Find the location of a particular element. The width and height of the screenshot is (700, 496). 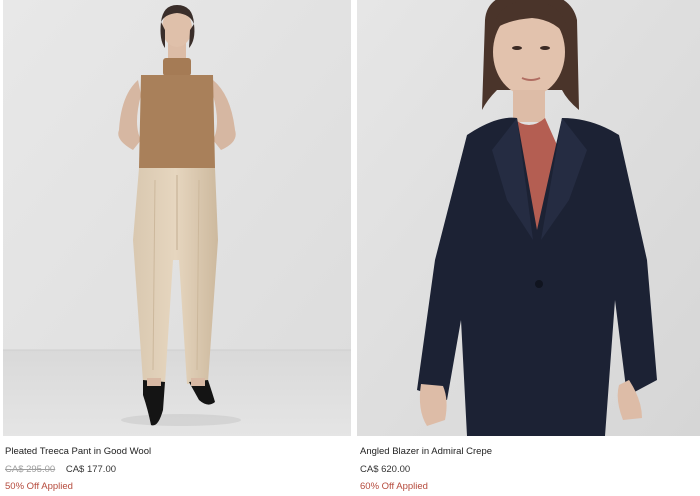

sale-price: CA$ 177.00 is located at coordinates (91, 469).